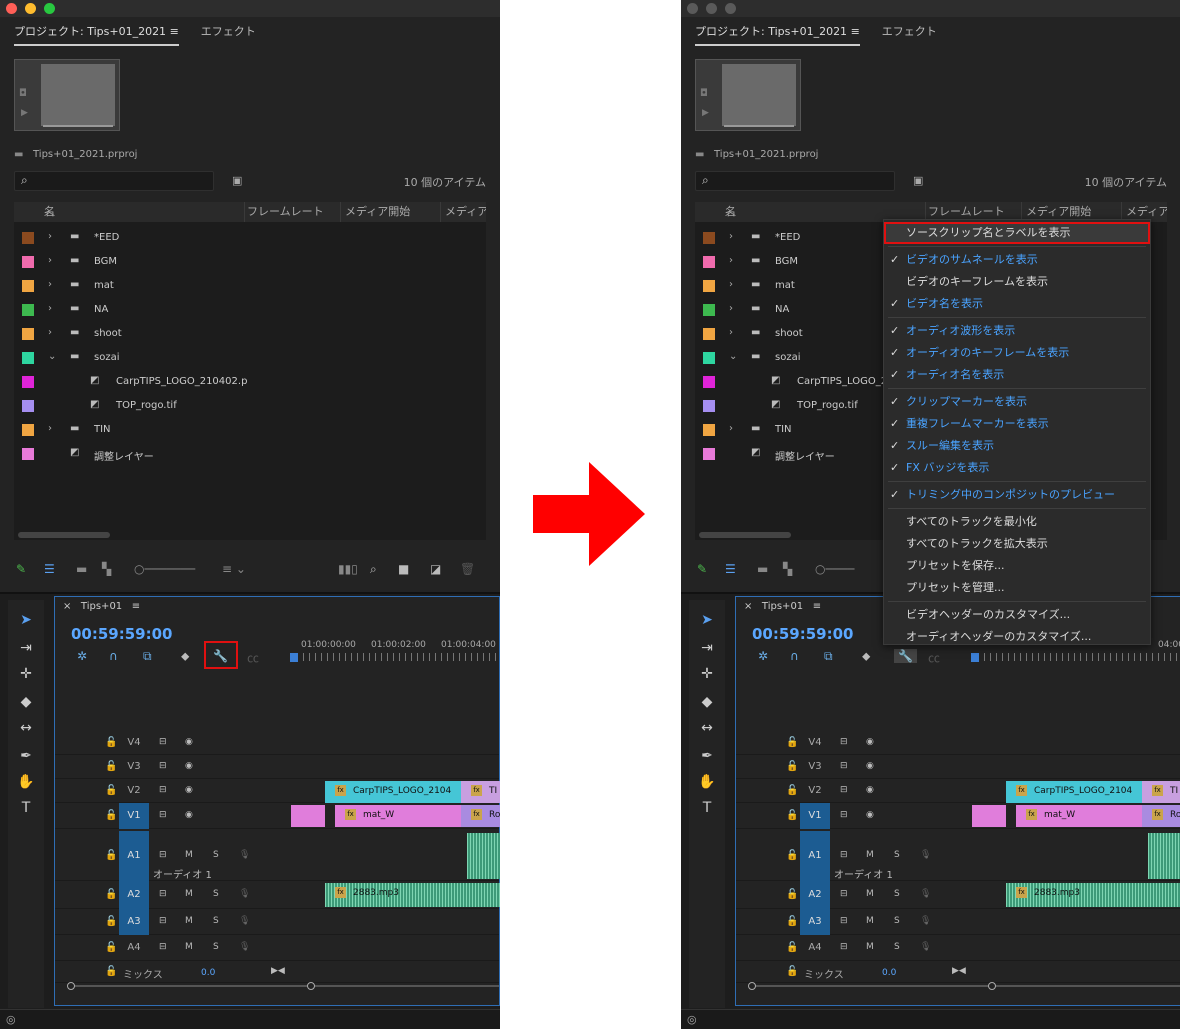 This screenshot has height=1029, width=1180. I want to click on new-search-bin-icon: ▣, so click(237, 180).